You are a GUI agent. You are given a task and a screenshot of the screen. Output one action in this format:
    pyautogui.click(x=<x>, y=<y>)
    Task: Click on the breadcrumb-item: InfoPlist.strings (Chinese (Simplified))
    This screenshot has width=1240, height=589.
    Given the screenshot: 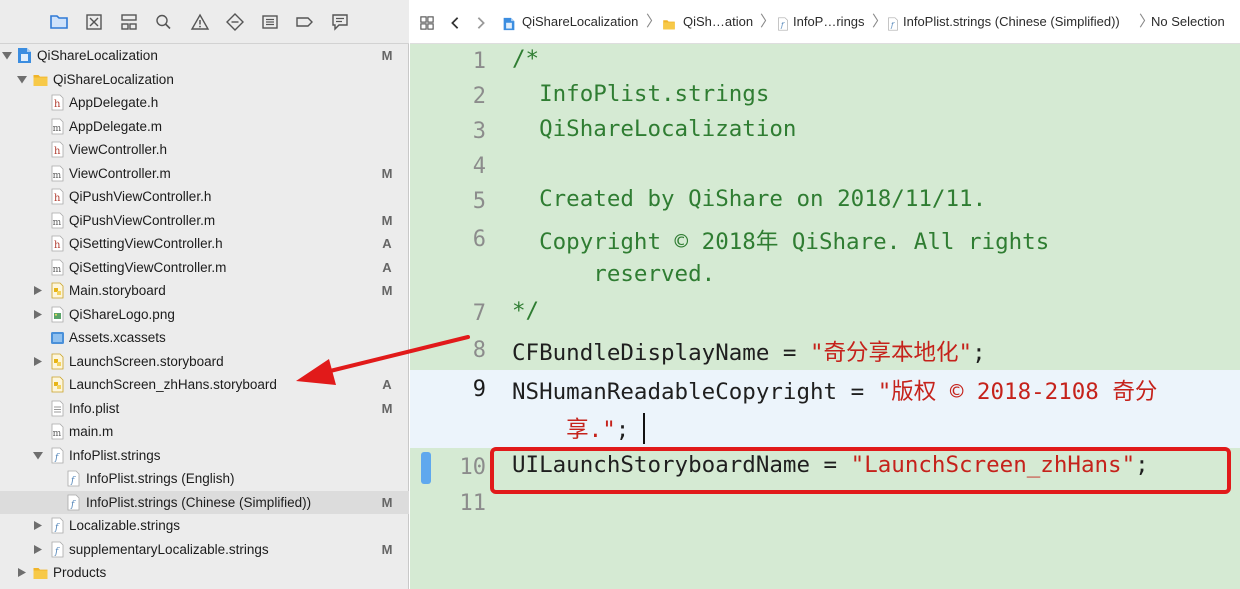 What is the action you would take?
    pyautogui.click(x=1011, y=22)
    